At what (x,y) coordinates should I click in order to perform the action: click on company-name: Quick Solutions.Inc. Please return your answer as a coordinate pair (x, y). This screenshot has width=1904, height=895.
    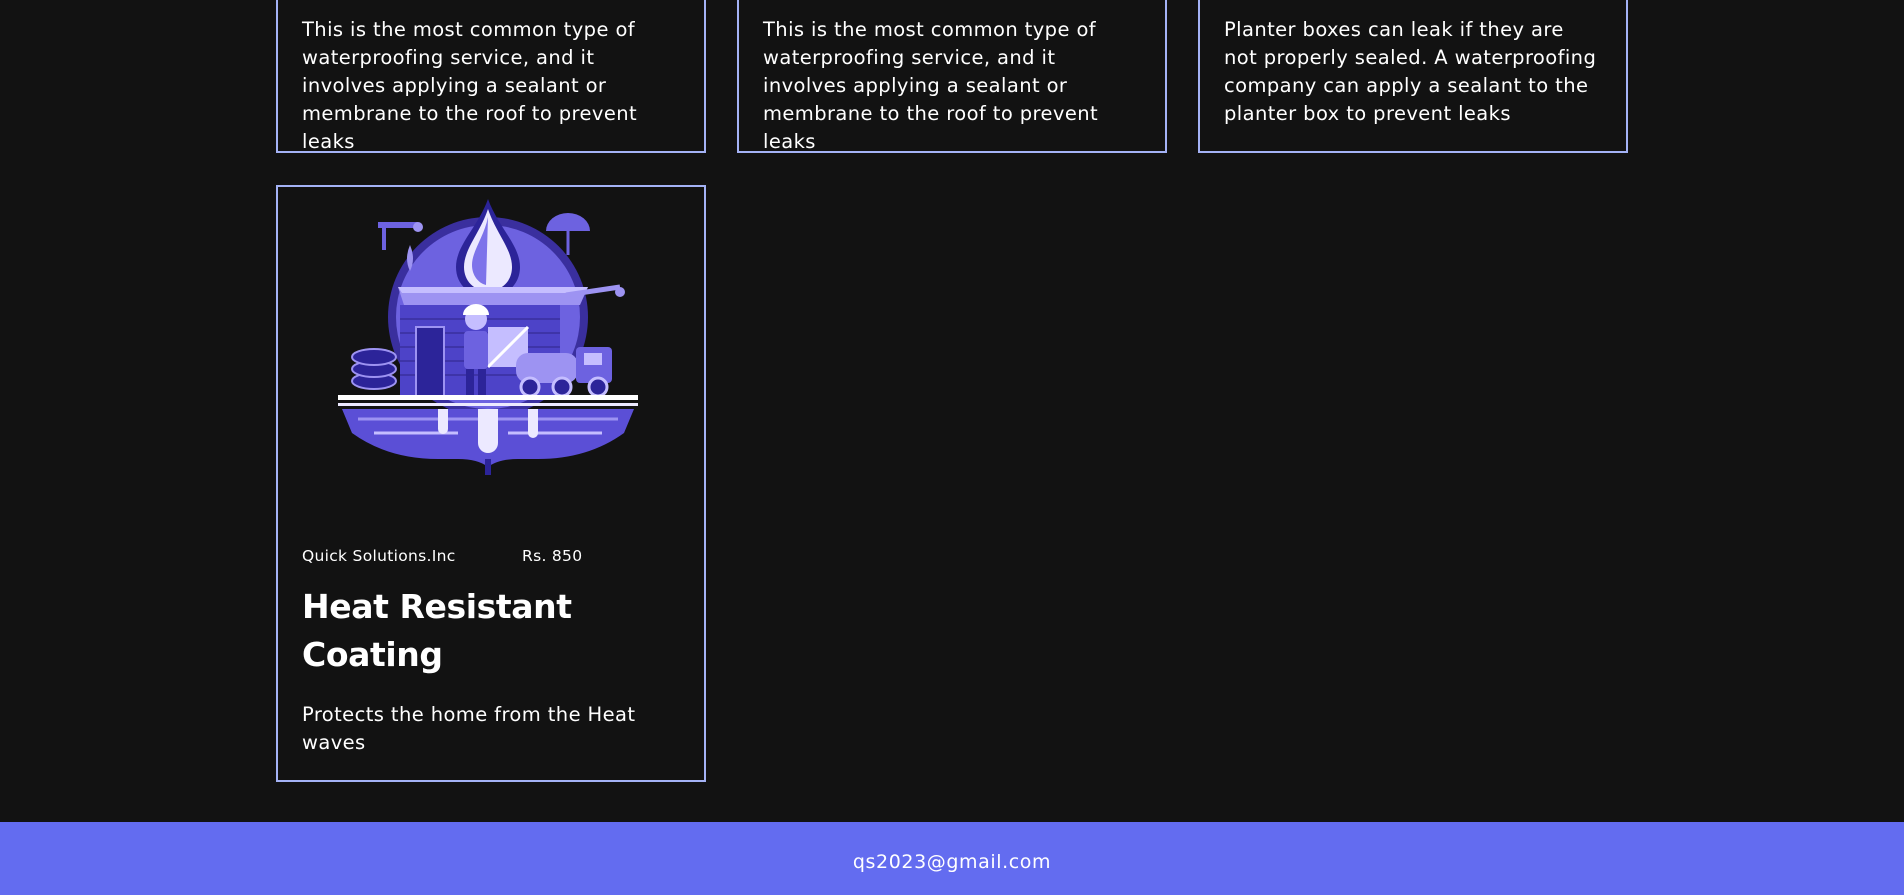
    Looking at the image, I should click on (379, 556).